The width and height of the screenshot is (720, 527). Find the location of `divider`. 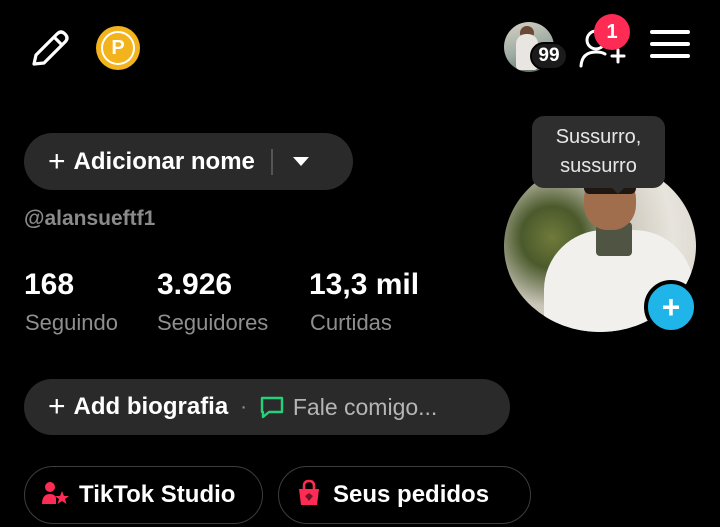

divider is located at coordinates (271, 161).